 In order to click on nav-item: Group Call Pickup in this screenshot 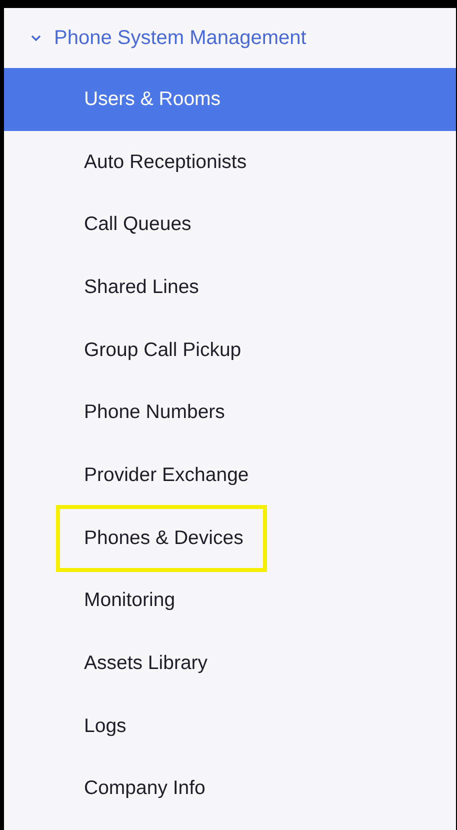, I will do `click(230, 350)`.